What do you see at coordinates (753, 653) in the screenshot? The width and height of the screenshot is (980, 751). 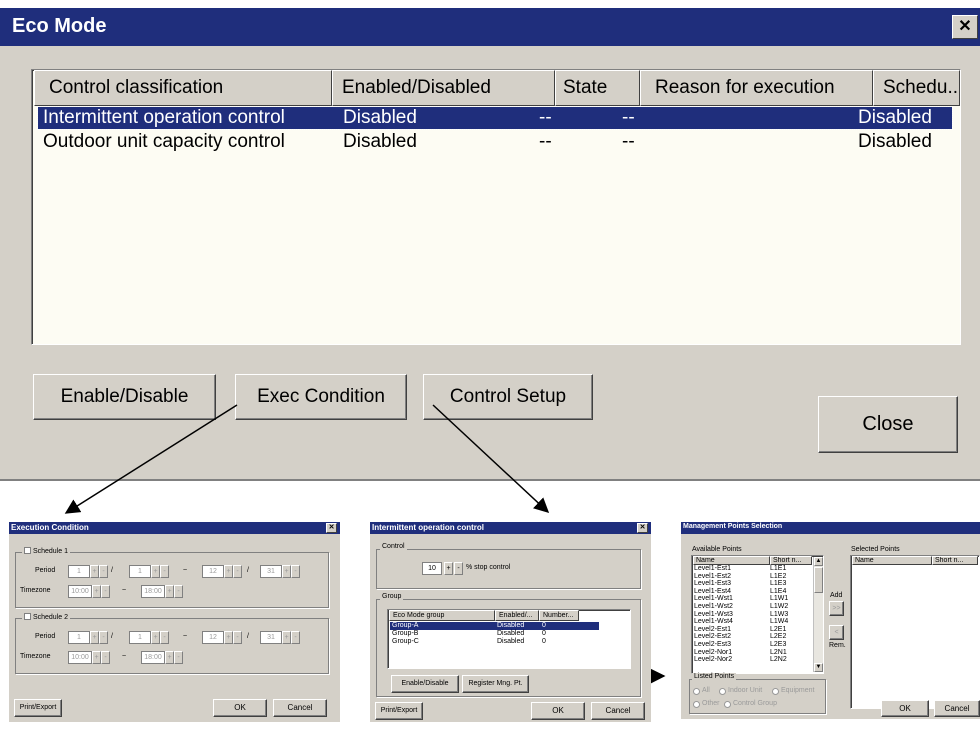 I see `list-item: Level2-Nor1 L2N1` at bounding box center [753, 653].